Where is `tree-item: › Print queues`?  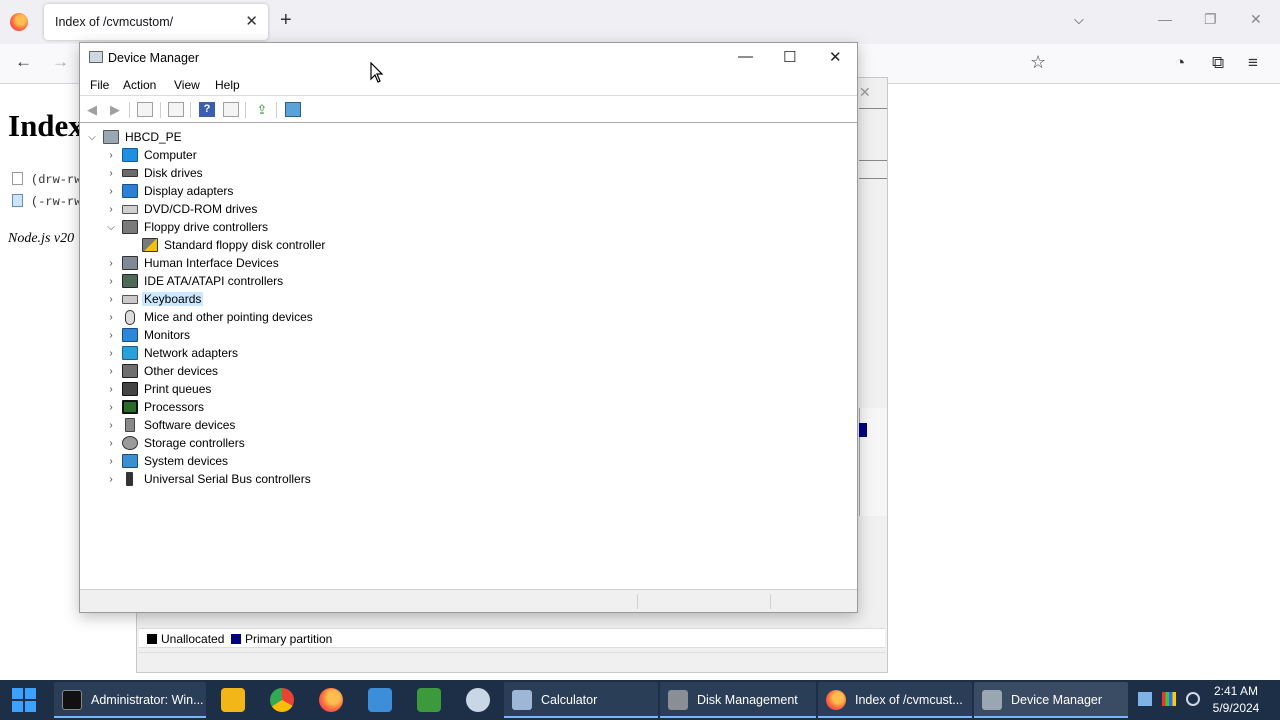
tree-item: › Print queues is located at coordinates (157, 389).